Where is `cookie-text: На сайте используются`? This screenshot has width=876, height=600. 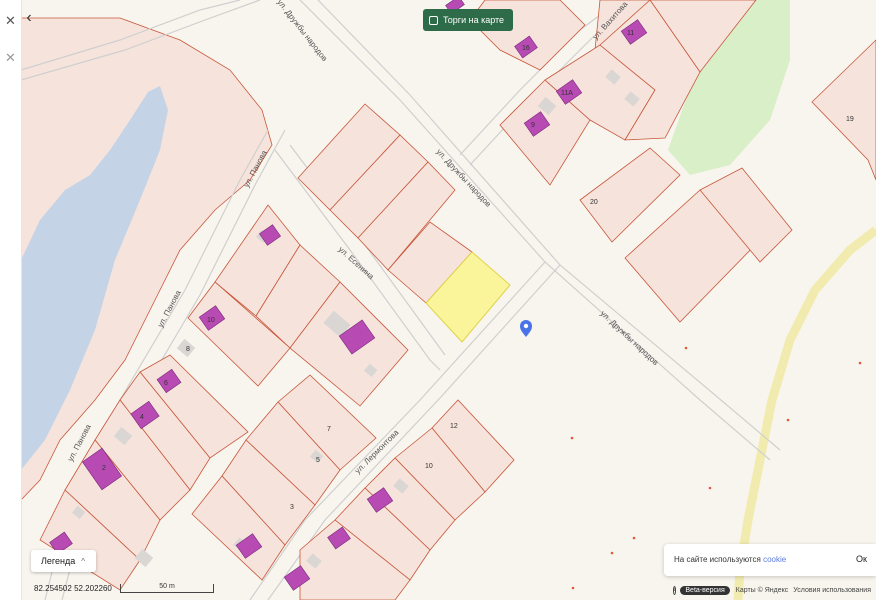
cookie-text: На сайте используются is located at coordinates (717, 559).